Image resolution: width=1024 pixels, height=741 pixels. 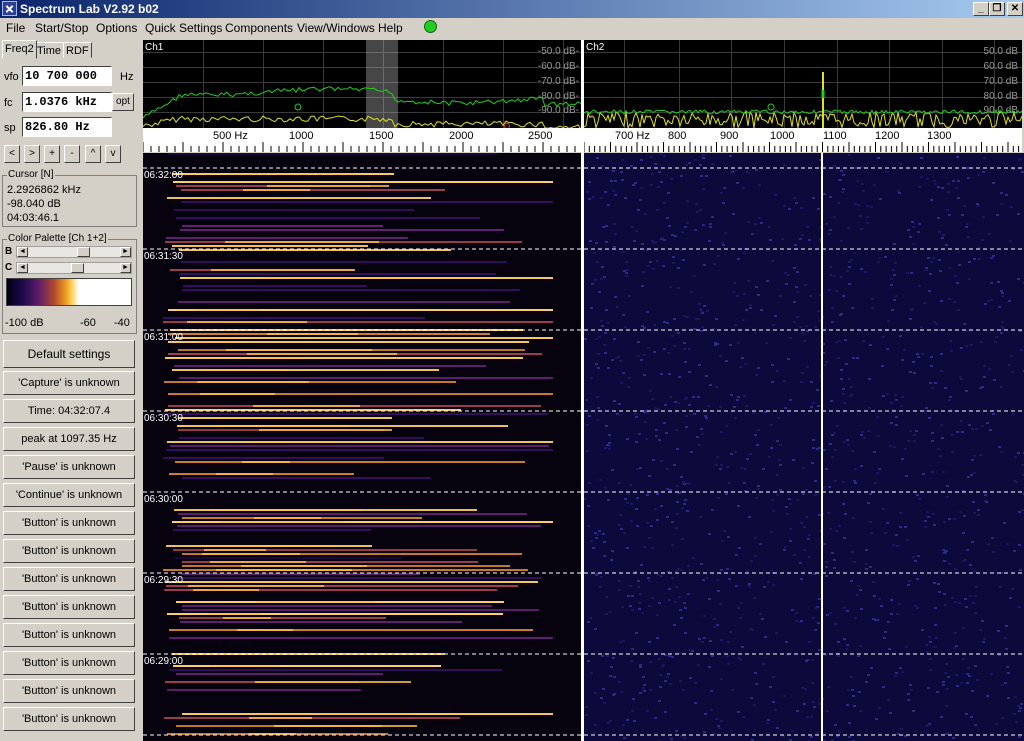 What do you see at coordinates (69, 691) in the screenshot?
I see `user-button-7: 'Button' is unknown` at bounding box center [69, 691].